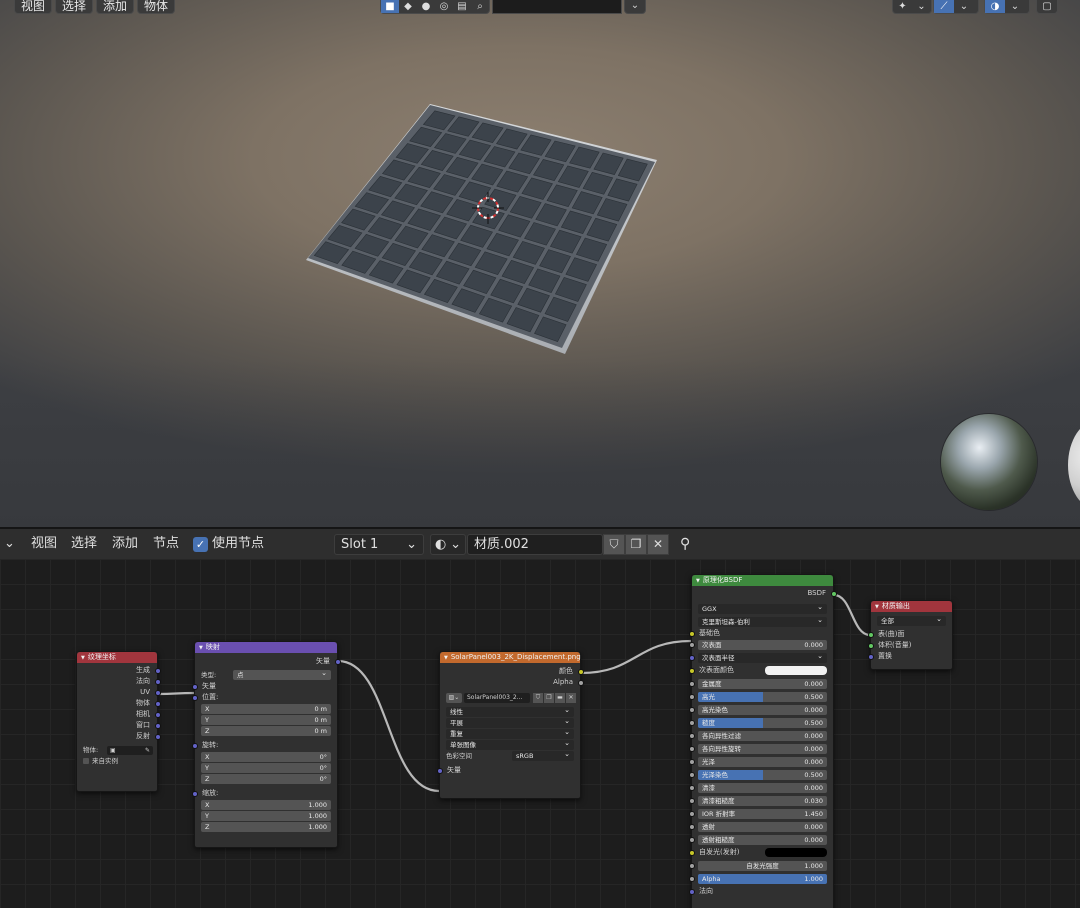  What do you see at coordinates (762, 762) in the screenshot?
I see `bsdf-param-field: 光泽 0.000` at bounding box center [762, 762].